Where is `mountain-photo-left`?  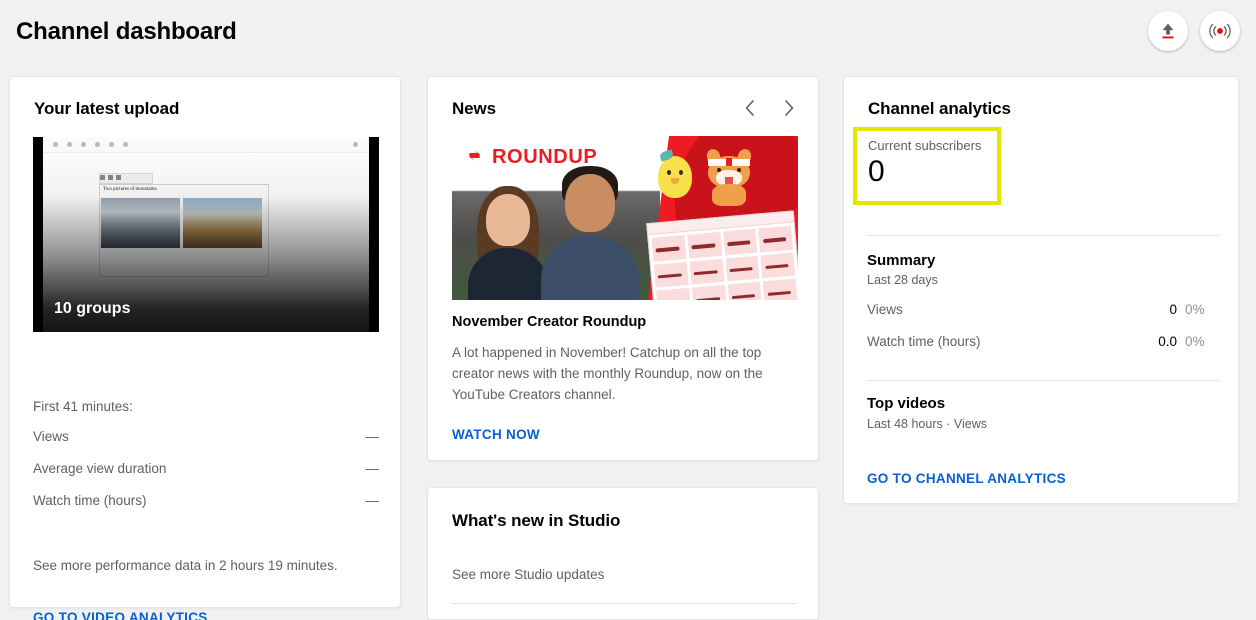
mountain-photo-left is located at coordinates (140, 223).